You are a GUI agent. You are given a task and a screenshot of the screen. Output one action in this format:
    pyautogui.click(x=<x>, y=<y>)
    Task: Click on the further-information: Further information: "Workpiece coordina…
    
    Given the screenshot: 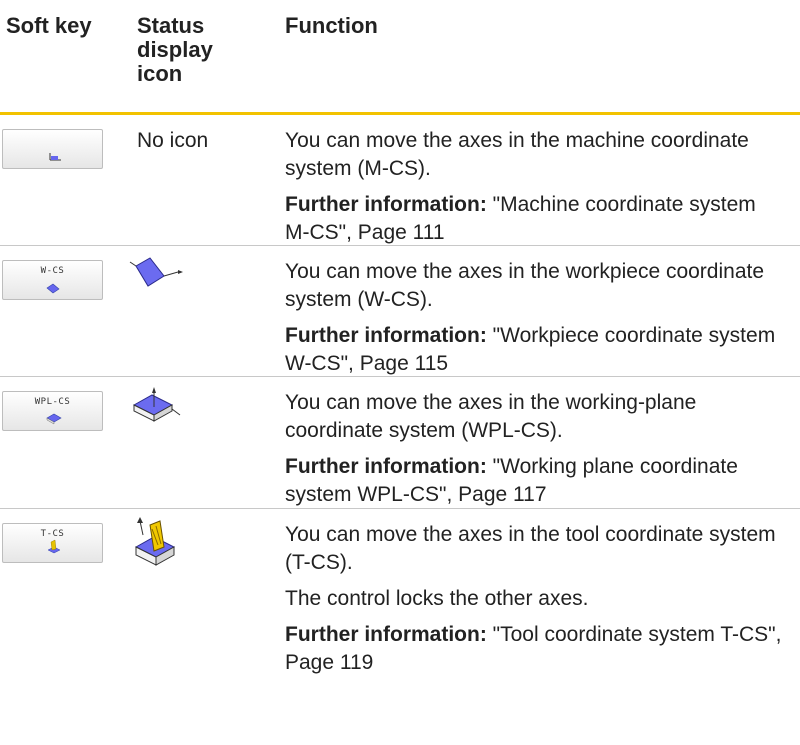 What is the action you would take?
    pyautogui.click(x=535, y=350)
    